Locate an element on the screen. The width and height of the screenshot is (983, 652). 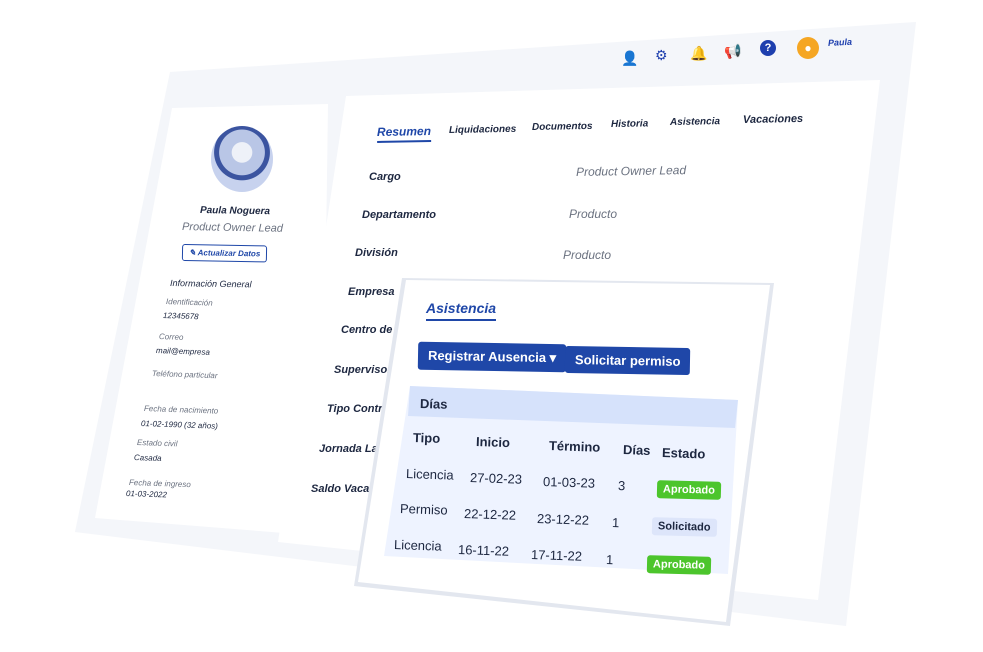
help-icon: ? is located at coordinates (768, 48).